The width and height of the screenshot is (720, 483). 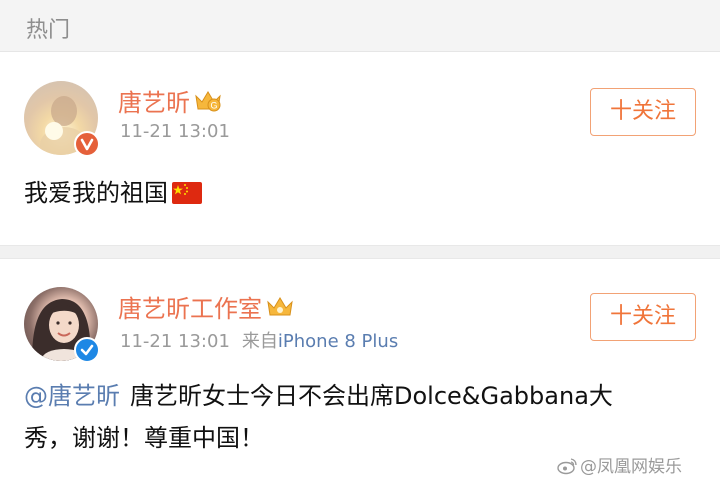 I want to click on username: 唐艺昕 G, so click(x=170, y=100).